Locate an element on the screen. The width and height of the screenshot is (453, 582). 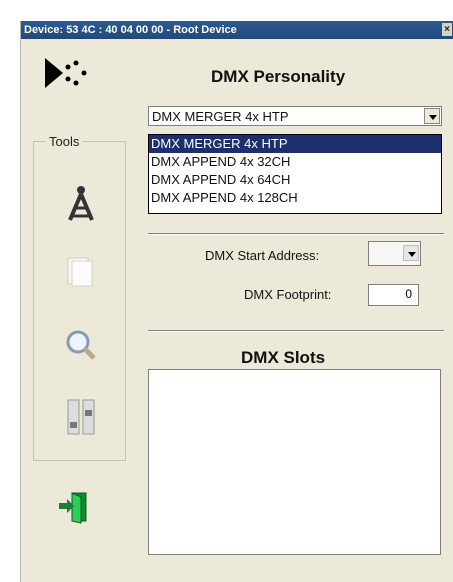
close-button: × is located at coordinates (447, 29).